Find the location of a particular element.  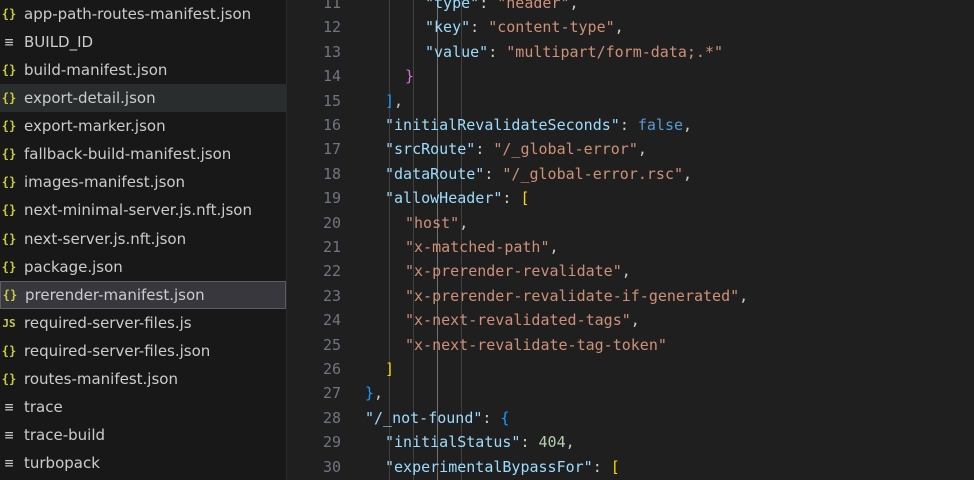

file-item: {} app-path-routes-manifest.json is located at coordinates (143, 14).